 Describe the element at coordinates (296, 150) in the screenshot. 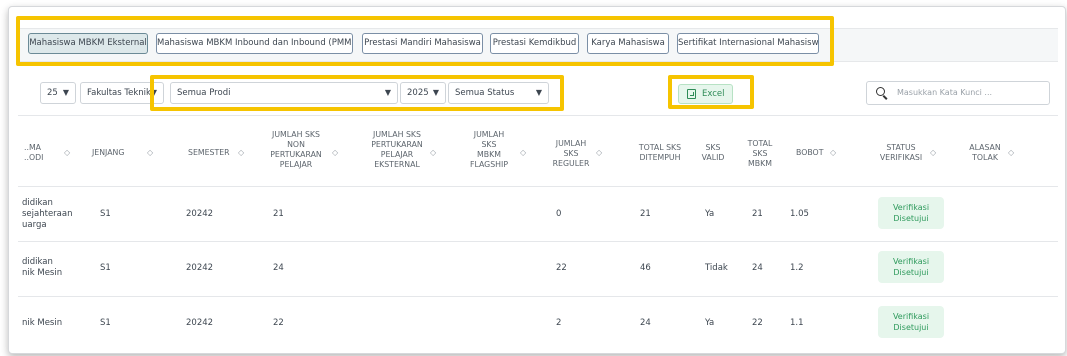

I see `col-header-sks-non-pertukaran: JUMLAH SKS NON PERTUKARAN PELAJAR` at that location.